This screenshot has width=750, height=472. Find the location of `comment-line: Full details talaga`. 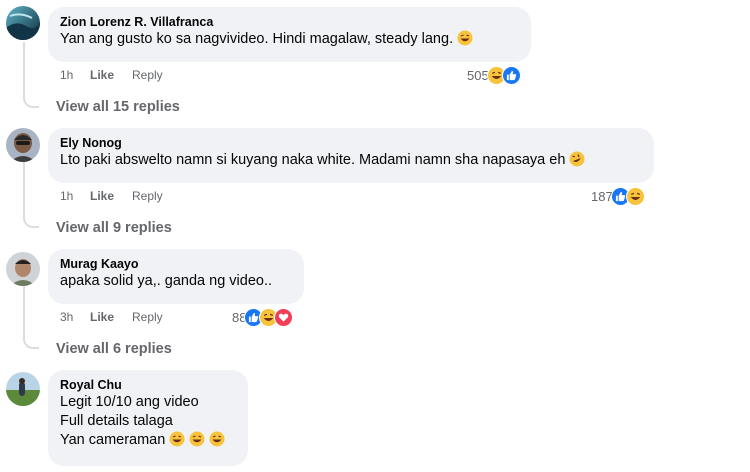

comment-line: Full details talaga is located at coordinates (116, 421).